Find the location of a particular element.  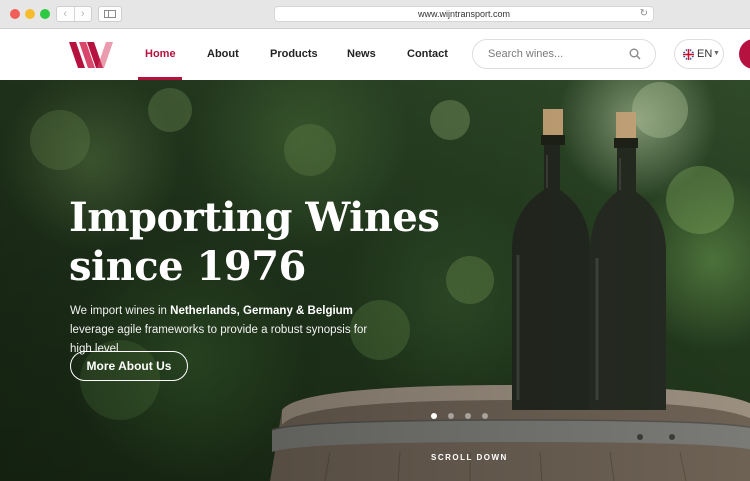

language-label: EN is located at coordinates (705, 54).